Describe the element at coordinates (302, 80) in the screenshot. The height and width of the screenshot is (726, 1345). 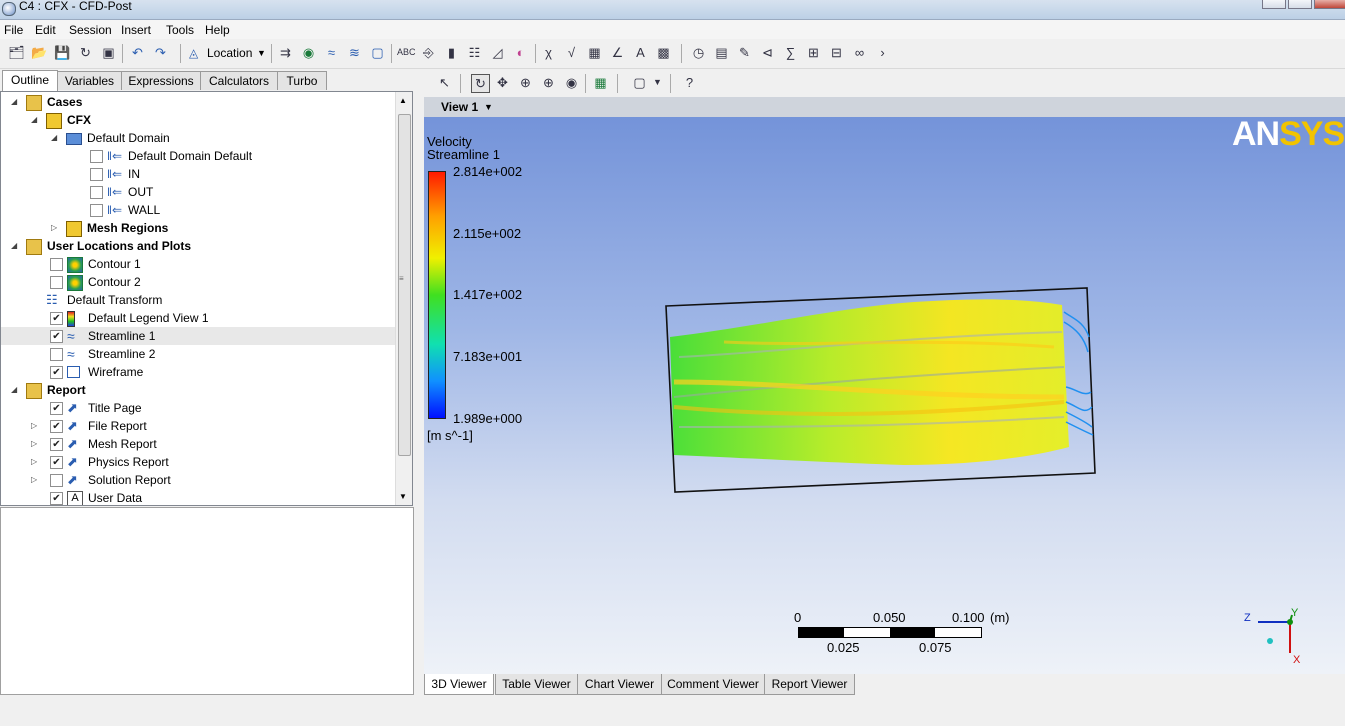
I see `tab-turbo: Turbo` at that location.